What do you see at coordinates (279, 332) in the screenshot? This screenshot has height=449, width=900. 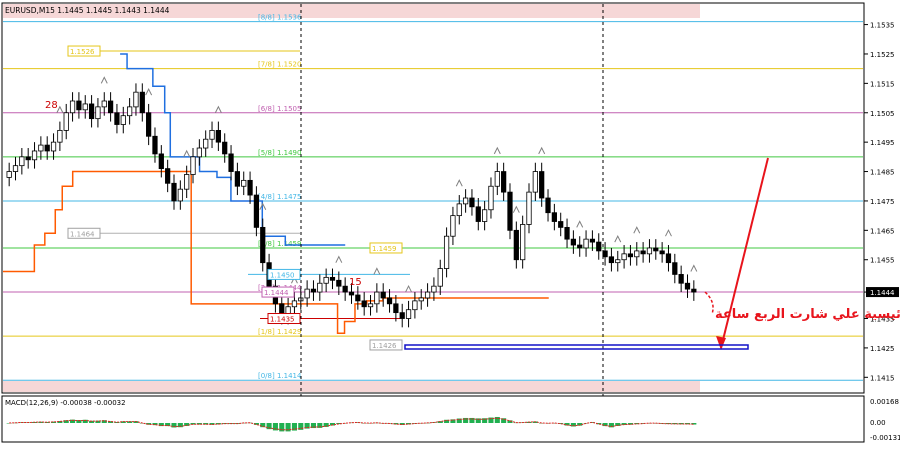 I see `murrey-level-label: [1/8] 1.1429` at bounding box center [279, 332].